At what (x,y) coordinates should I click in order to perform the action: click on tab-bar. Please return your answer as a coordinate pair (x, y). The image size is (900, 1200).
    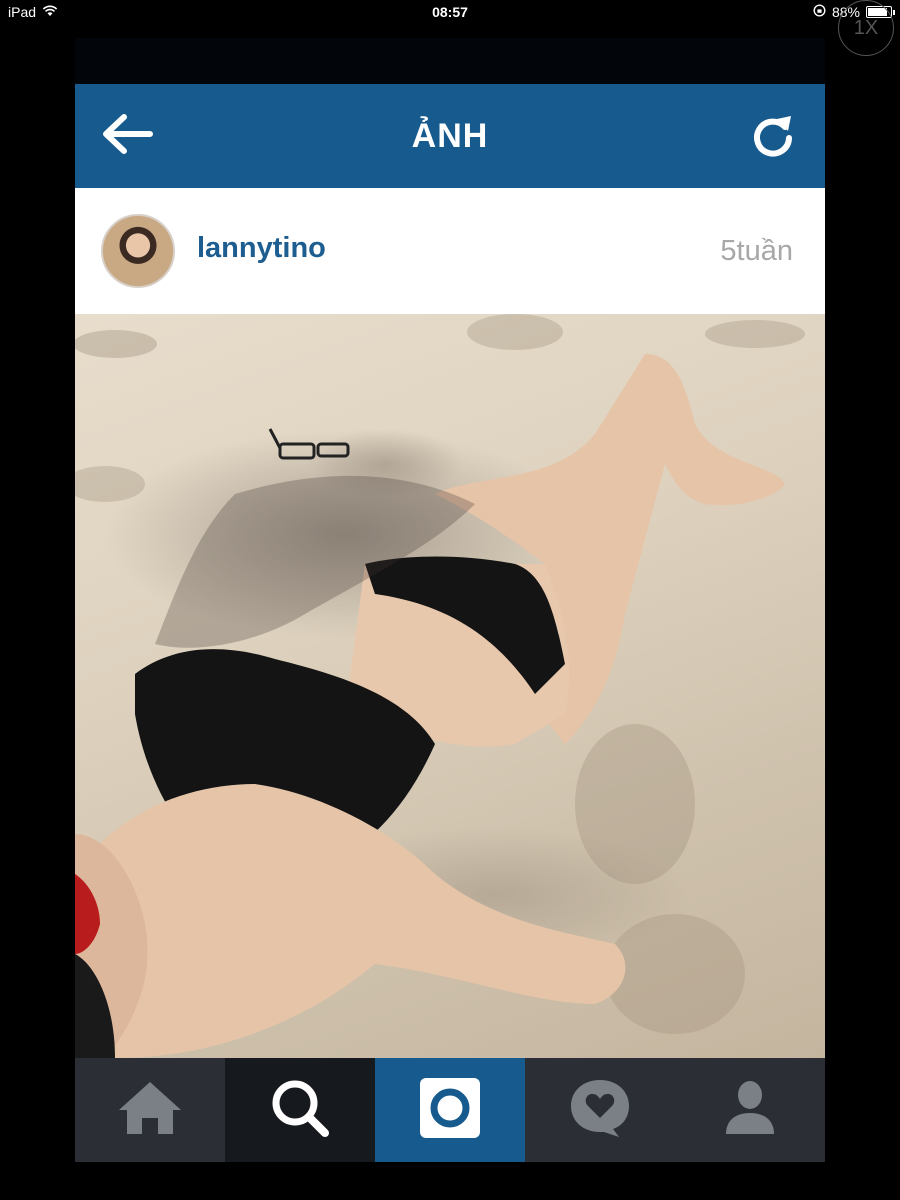
    Looking at the image, I should click on (450, 1110).